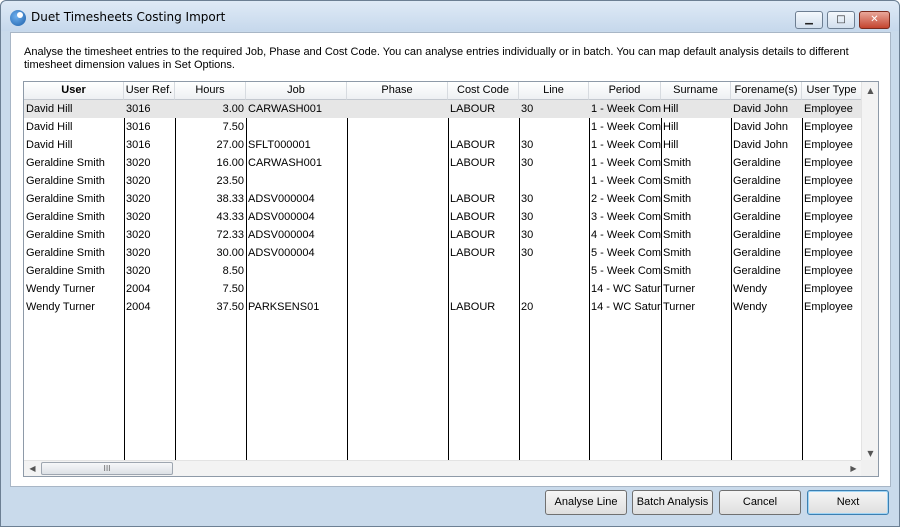 This screenshot has width=900, height=527. What do you see at coordinates (809, 20) in the screenshot?
I see `minimize-button: ▁` at bounding box center [809, 20].